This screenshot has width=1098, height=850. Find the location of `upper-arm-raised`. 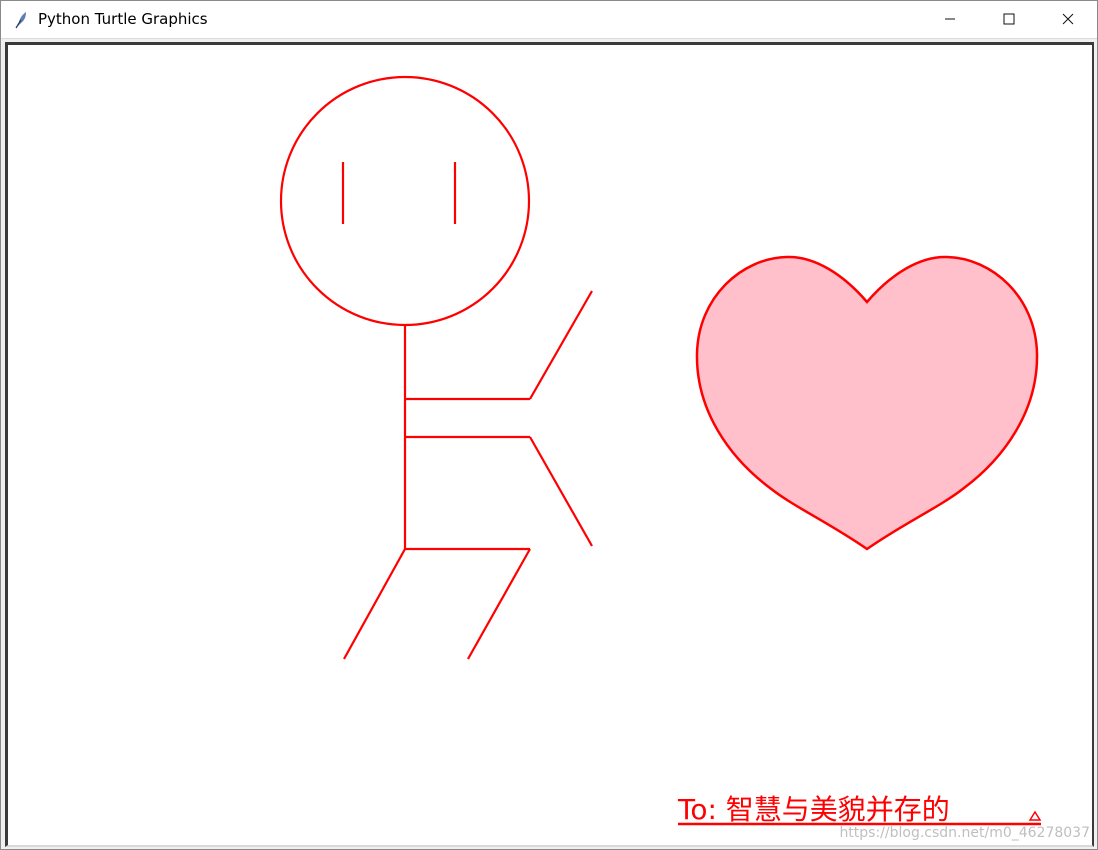

upper-arm-raised is located at coordinates (561, 345).